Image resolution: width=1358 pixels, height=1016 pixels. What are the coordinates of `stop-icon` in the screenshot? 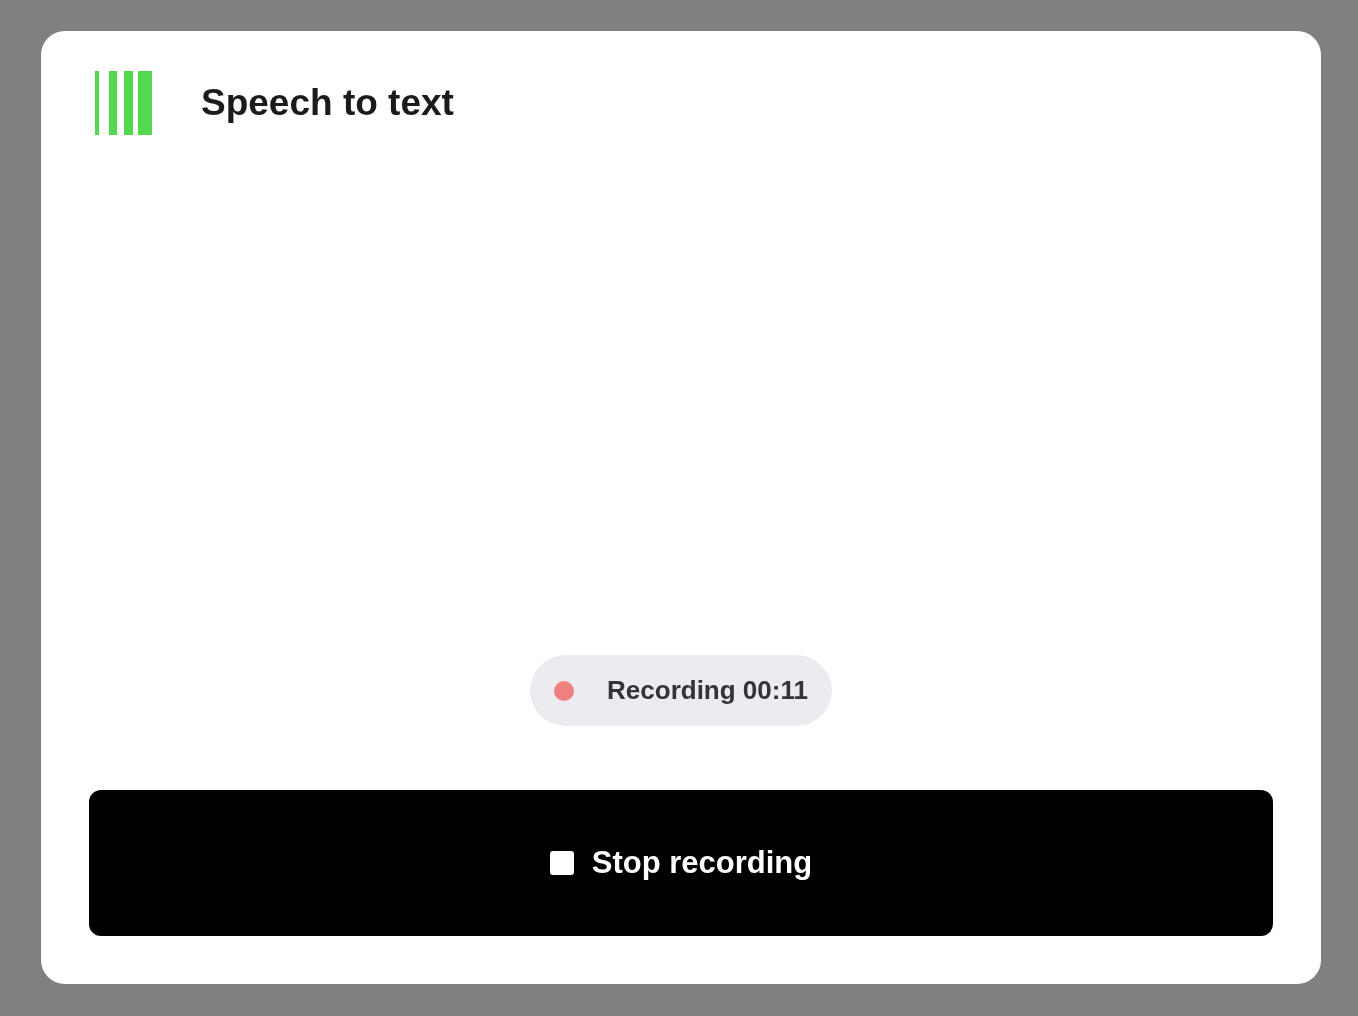 It's located at (561, 863).